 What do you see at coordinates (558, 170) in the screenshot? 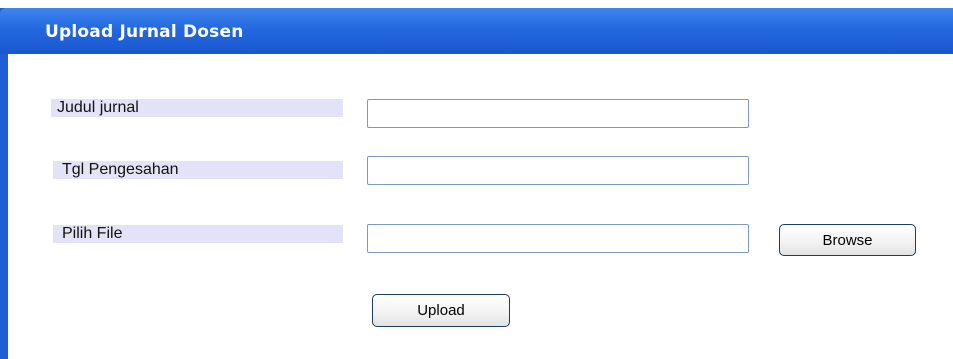
I see `tgl-pengesahan-input` at bounding box center [558, 170].